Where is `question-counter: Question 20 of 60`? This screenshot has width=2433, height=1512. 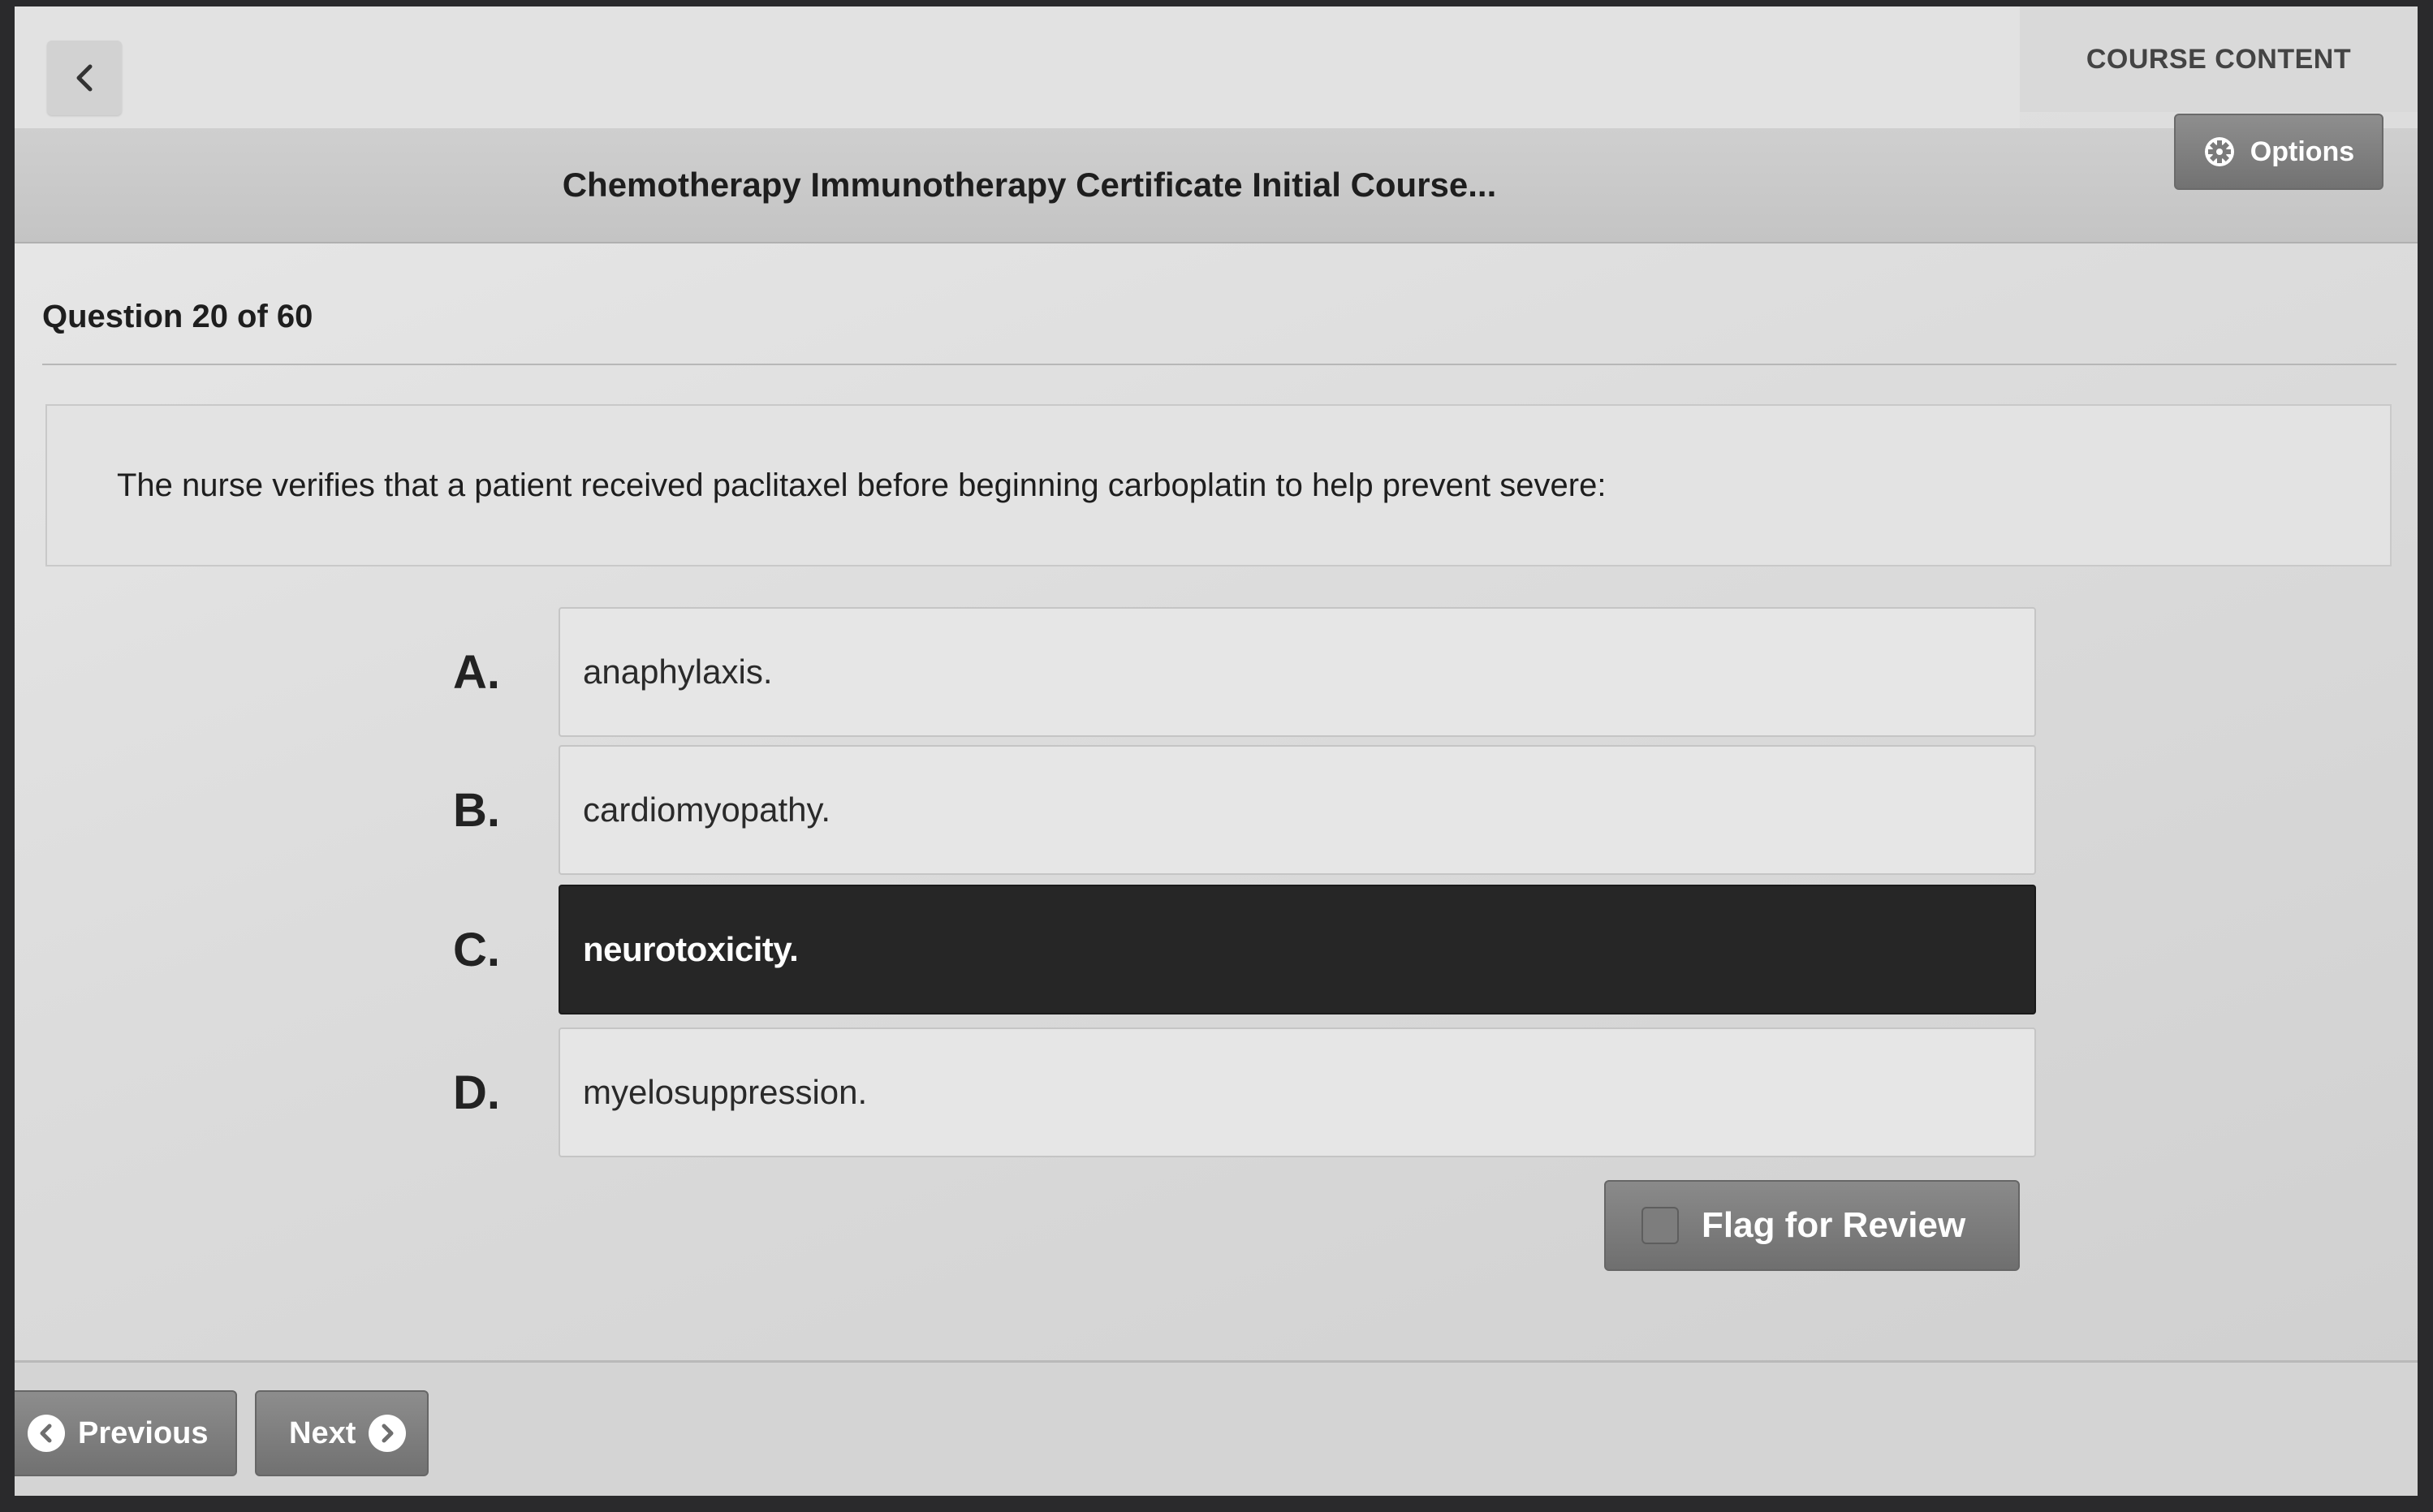
question-counter: Question 20 of 60 is located at coordinates (177, 316).